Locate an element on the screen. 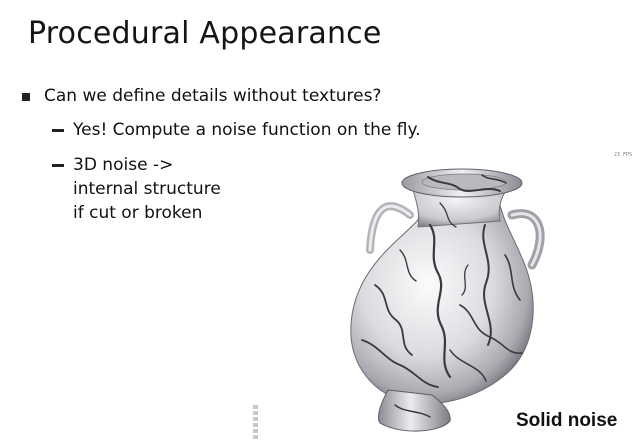 This screenshot has width=634, height=446. square-bullet-icon is located at coordinates (26, 96).